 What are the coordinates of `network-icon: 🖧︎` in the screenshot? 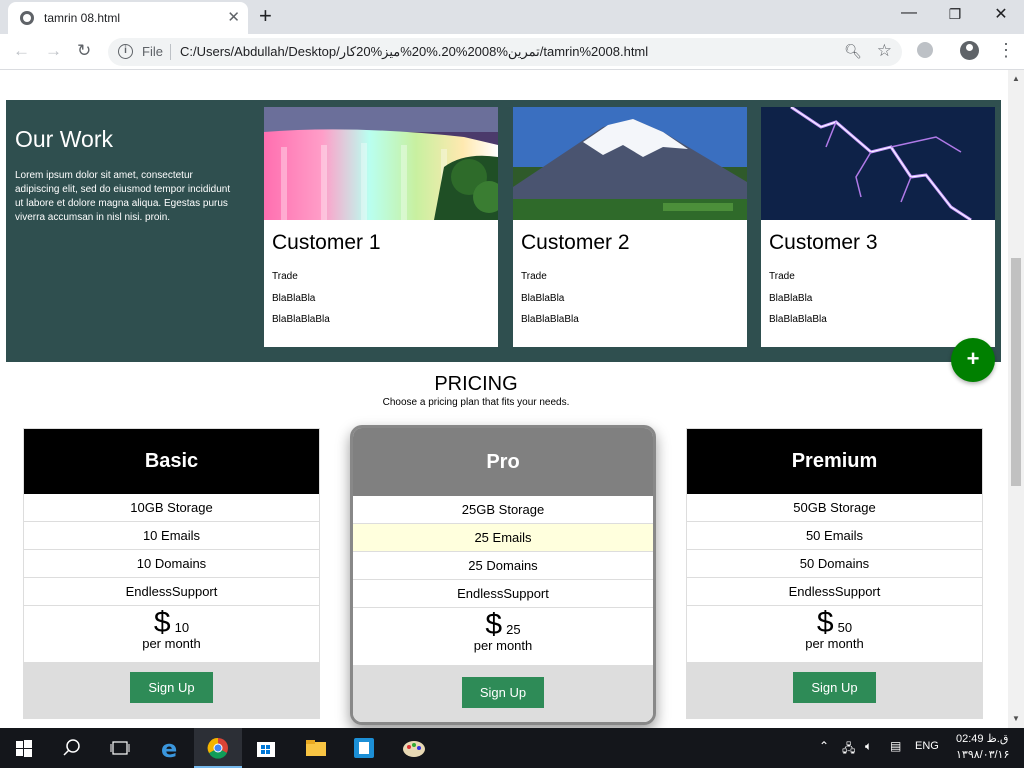 It's located at (848, 749).